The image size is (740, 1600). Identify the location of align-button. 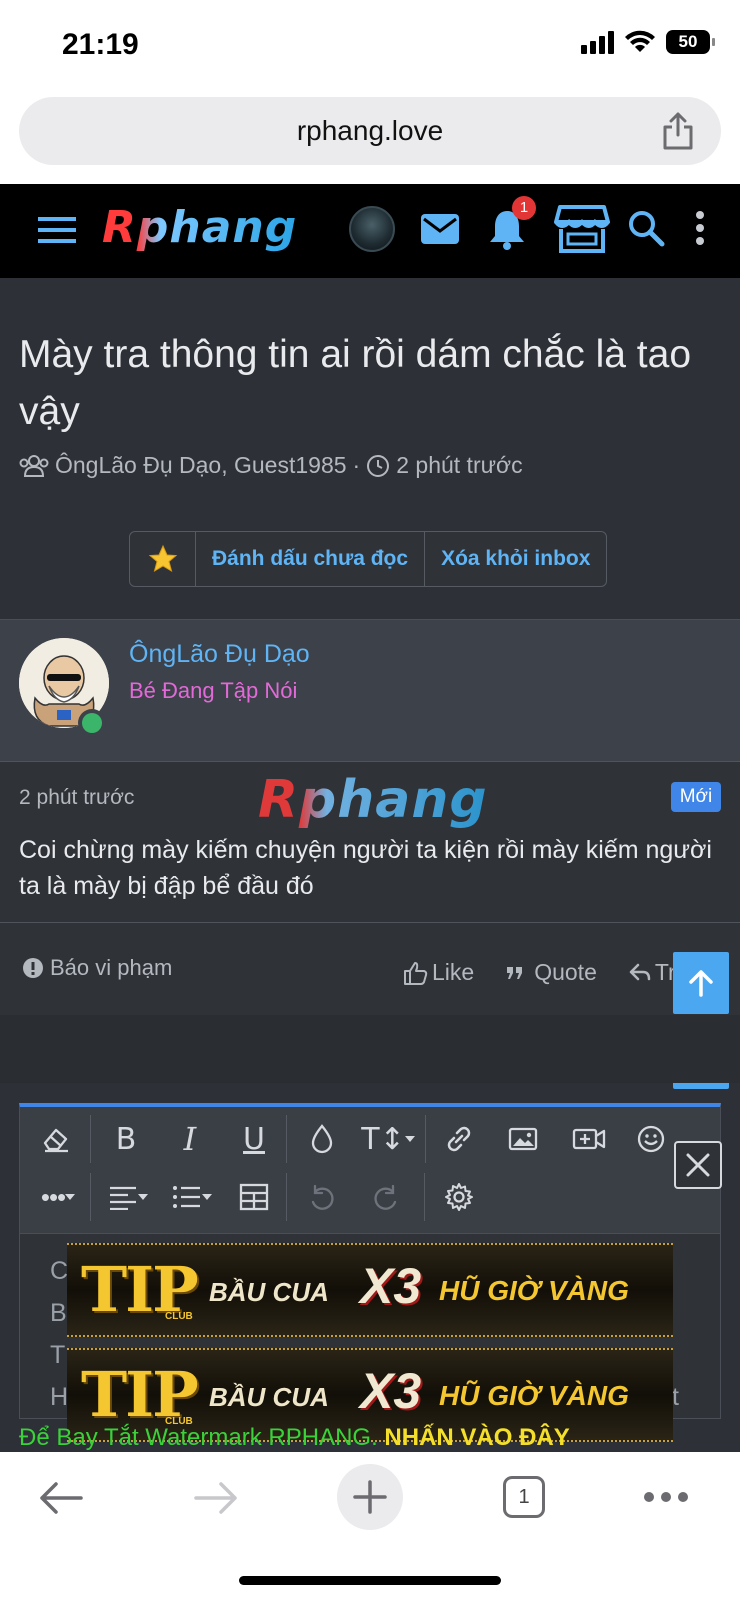
(128, 1197).